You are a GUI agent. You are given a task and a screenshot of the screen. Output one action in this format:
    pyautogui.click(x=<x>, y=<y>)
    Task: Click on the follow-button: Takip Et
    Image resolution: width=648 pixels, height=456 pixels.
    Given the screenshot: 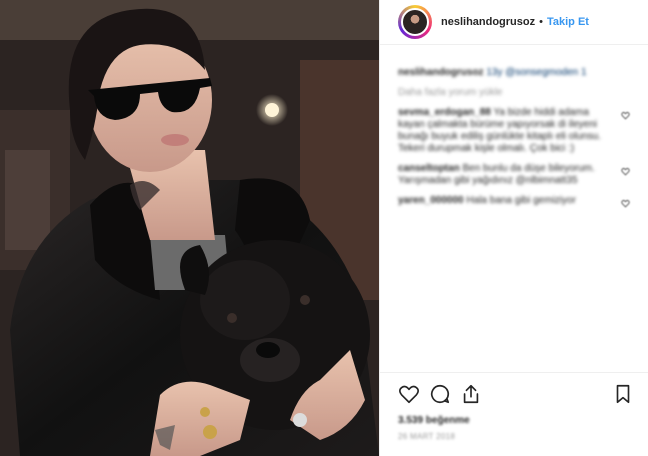 What is the action you would take?
    pyautogui.click(x=568, y=22)
    